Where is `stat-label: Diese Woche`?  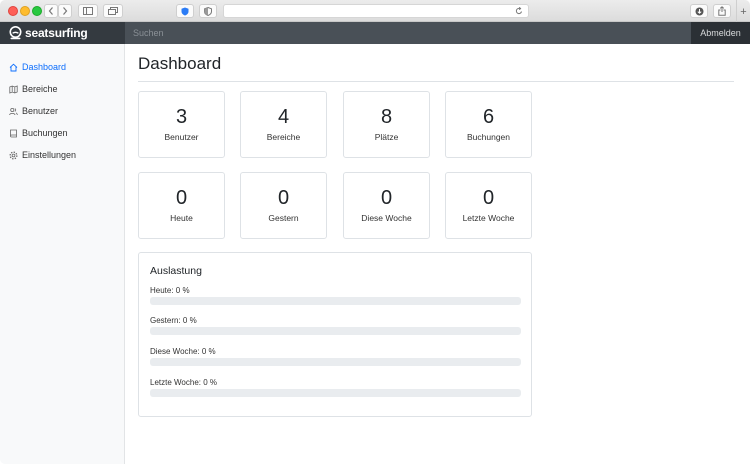
stat-label: Diese Woche is located at coordinates (386, 218).